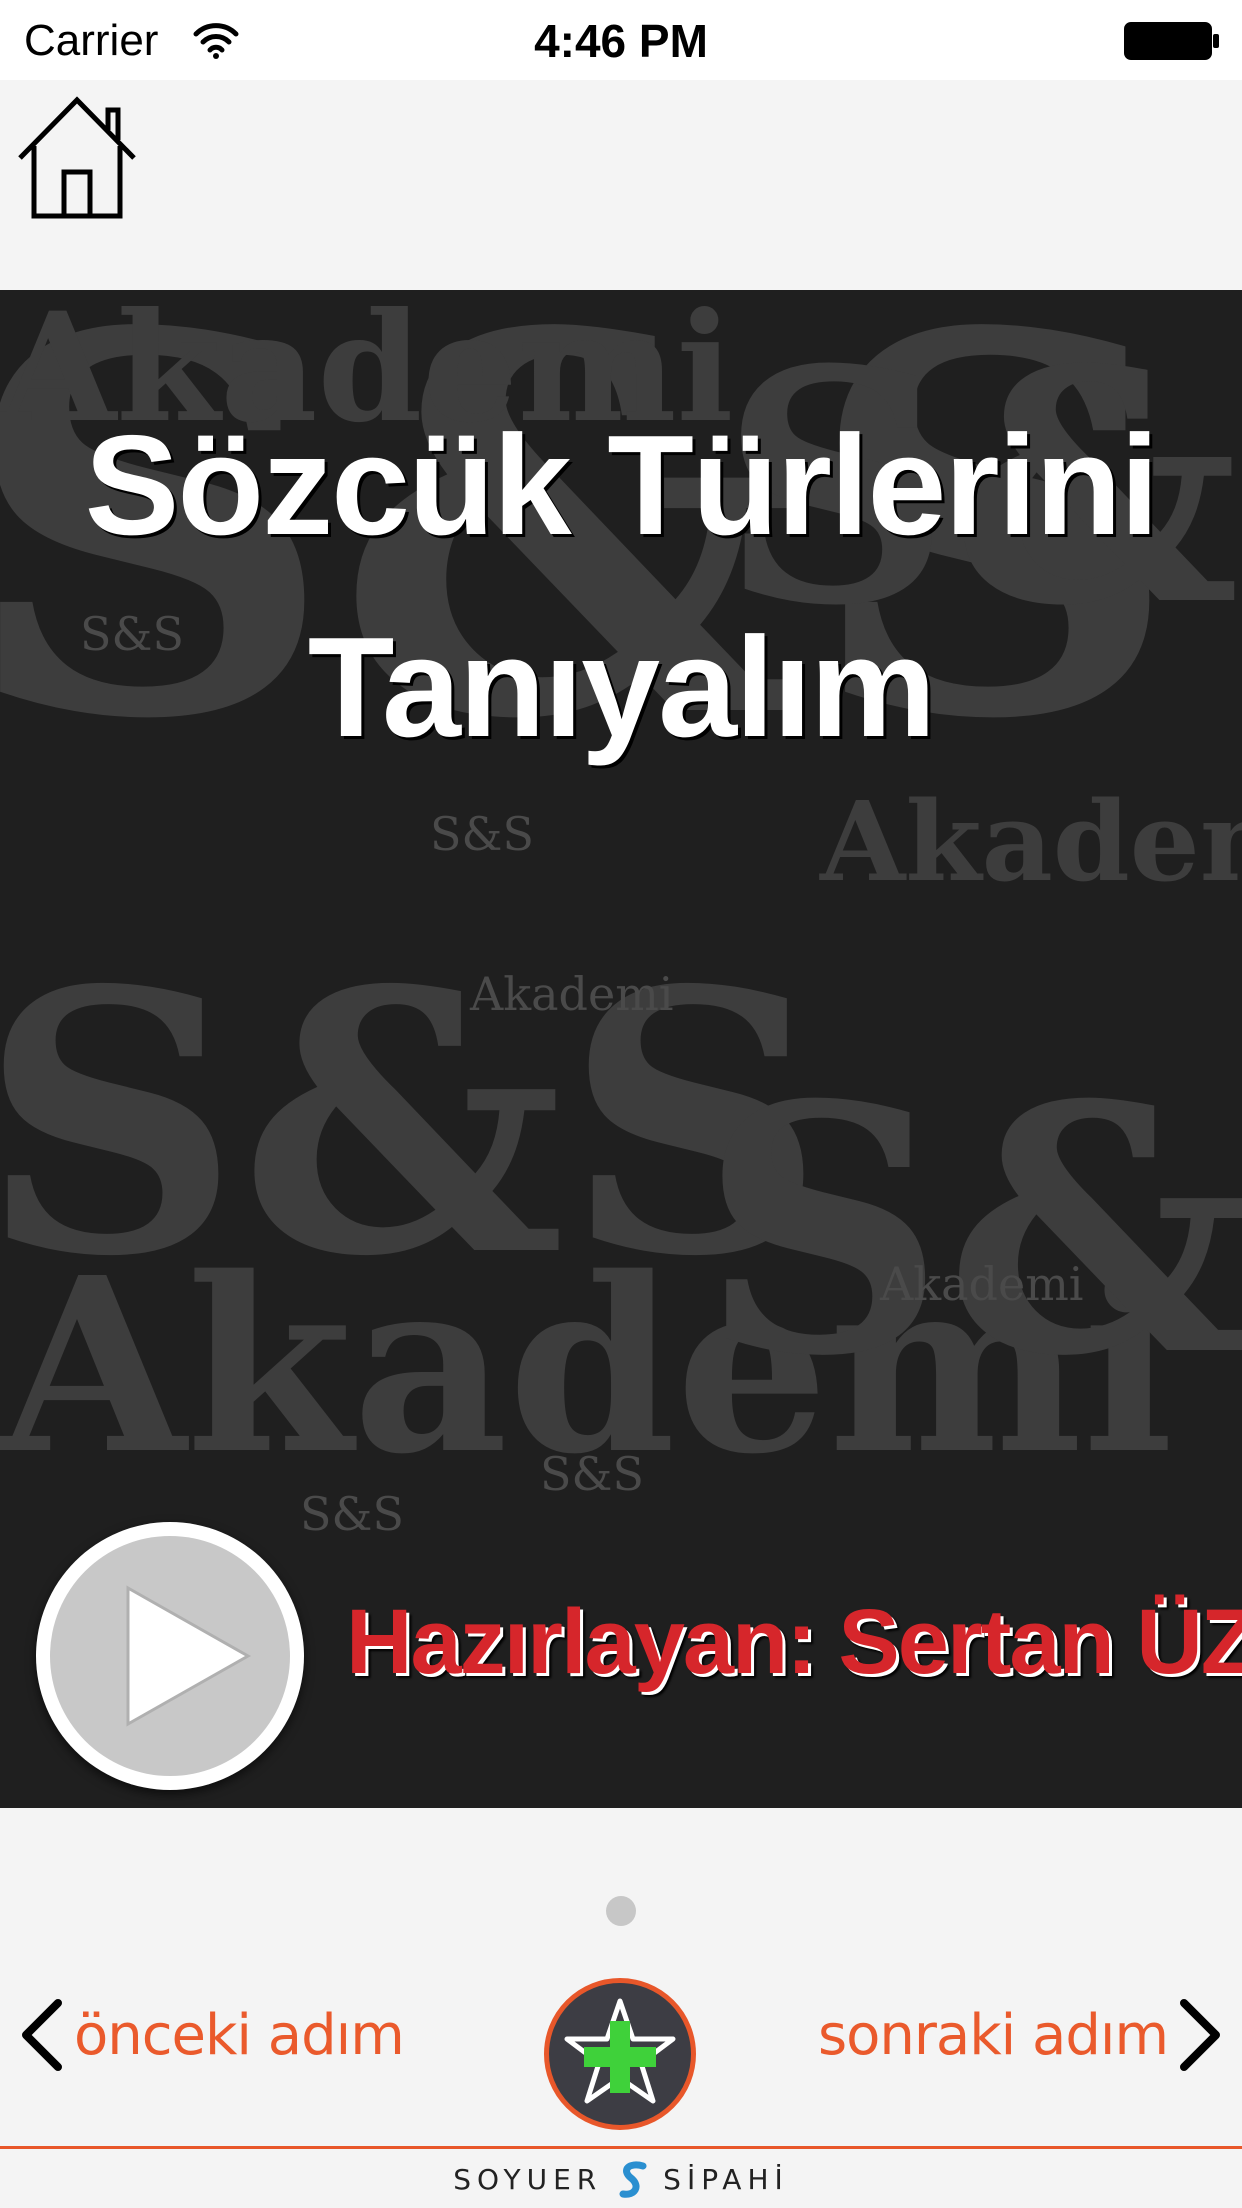 Image resolution: width=1242 pixels, height=2208 pixels. What do you see at coordinates (621, 2147) in the screenshot?
I see `footer-divider` at bounding box center [621, 2147].